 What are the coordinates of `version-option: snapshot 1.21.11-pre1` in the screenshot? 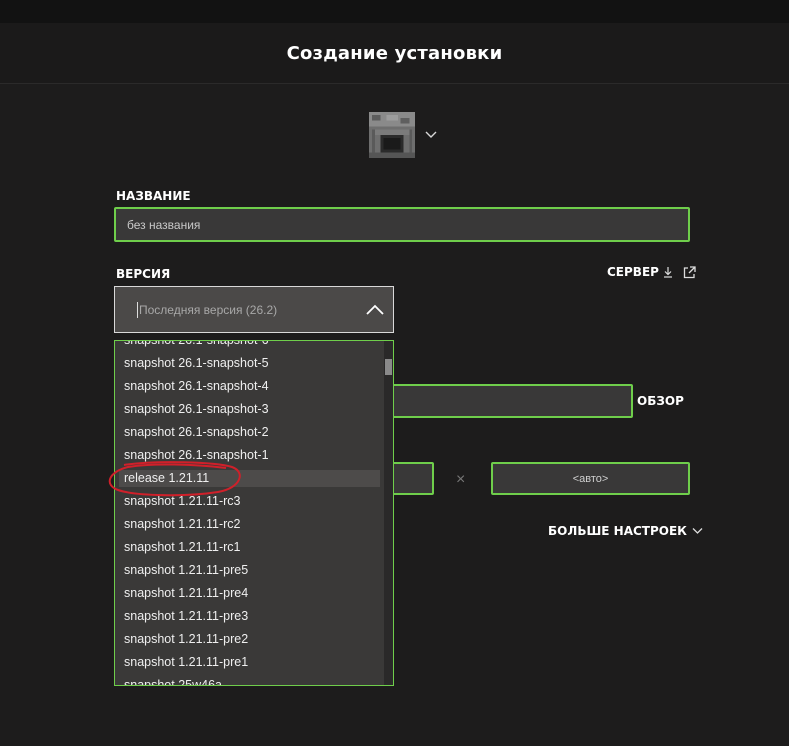 It's located at (249, 662).